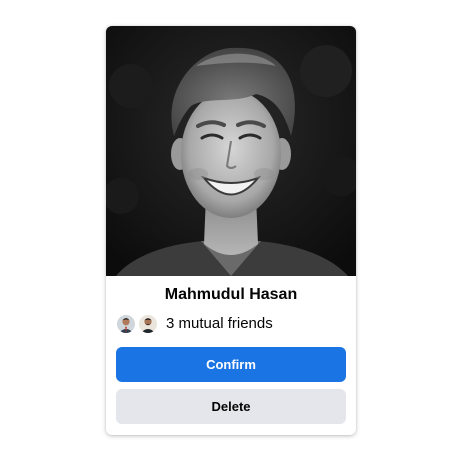  What do you see at coordinates (219, 323) in the screenshot?
I see `mutual-friends-text: 3 mutual friends` at bounding box center [219, 323].